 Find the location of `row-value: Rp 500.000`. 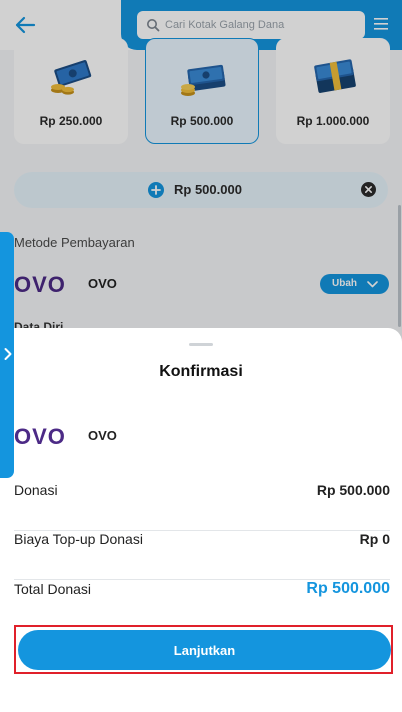

row-value: Rp 500.000 is located at coordinates (353, 490).